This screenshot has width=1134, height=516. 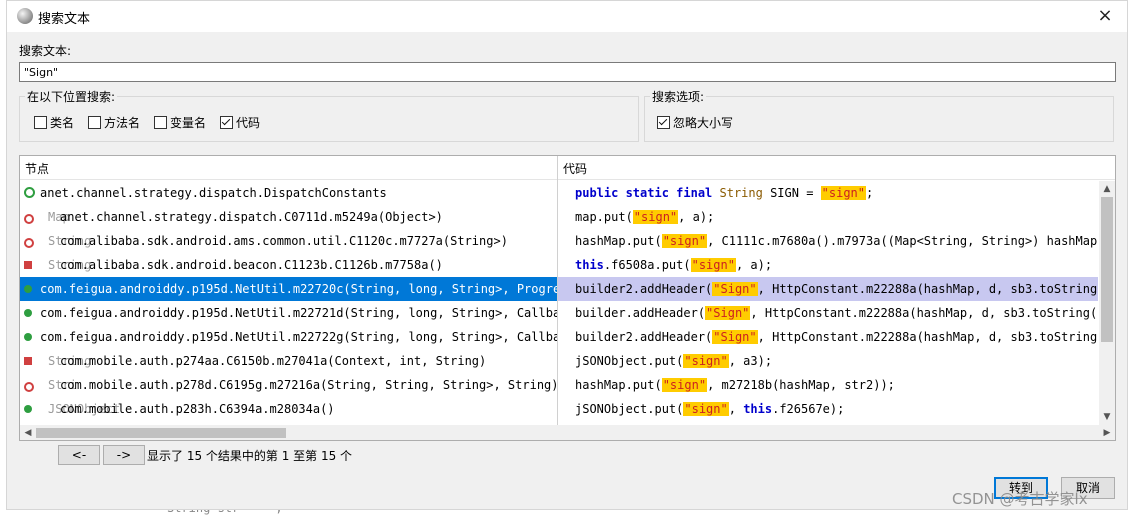 I want to click on checkbox-label: 方法名, so click(x=122, y=123).